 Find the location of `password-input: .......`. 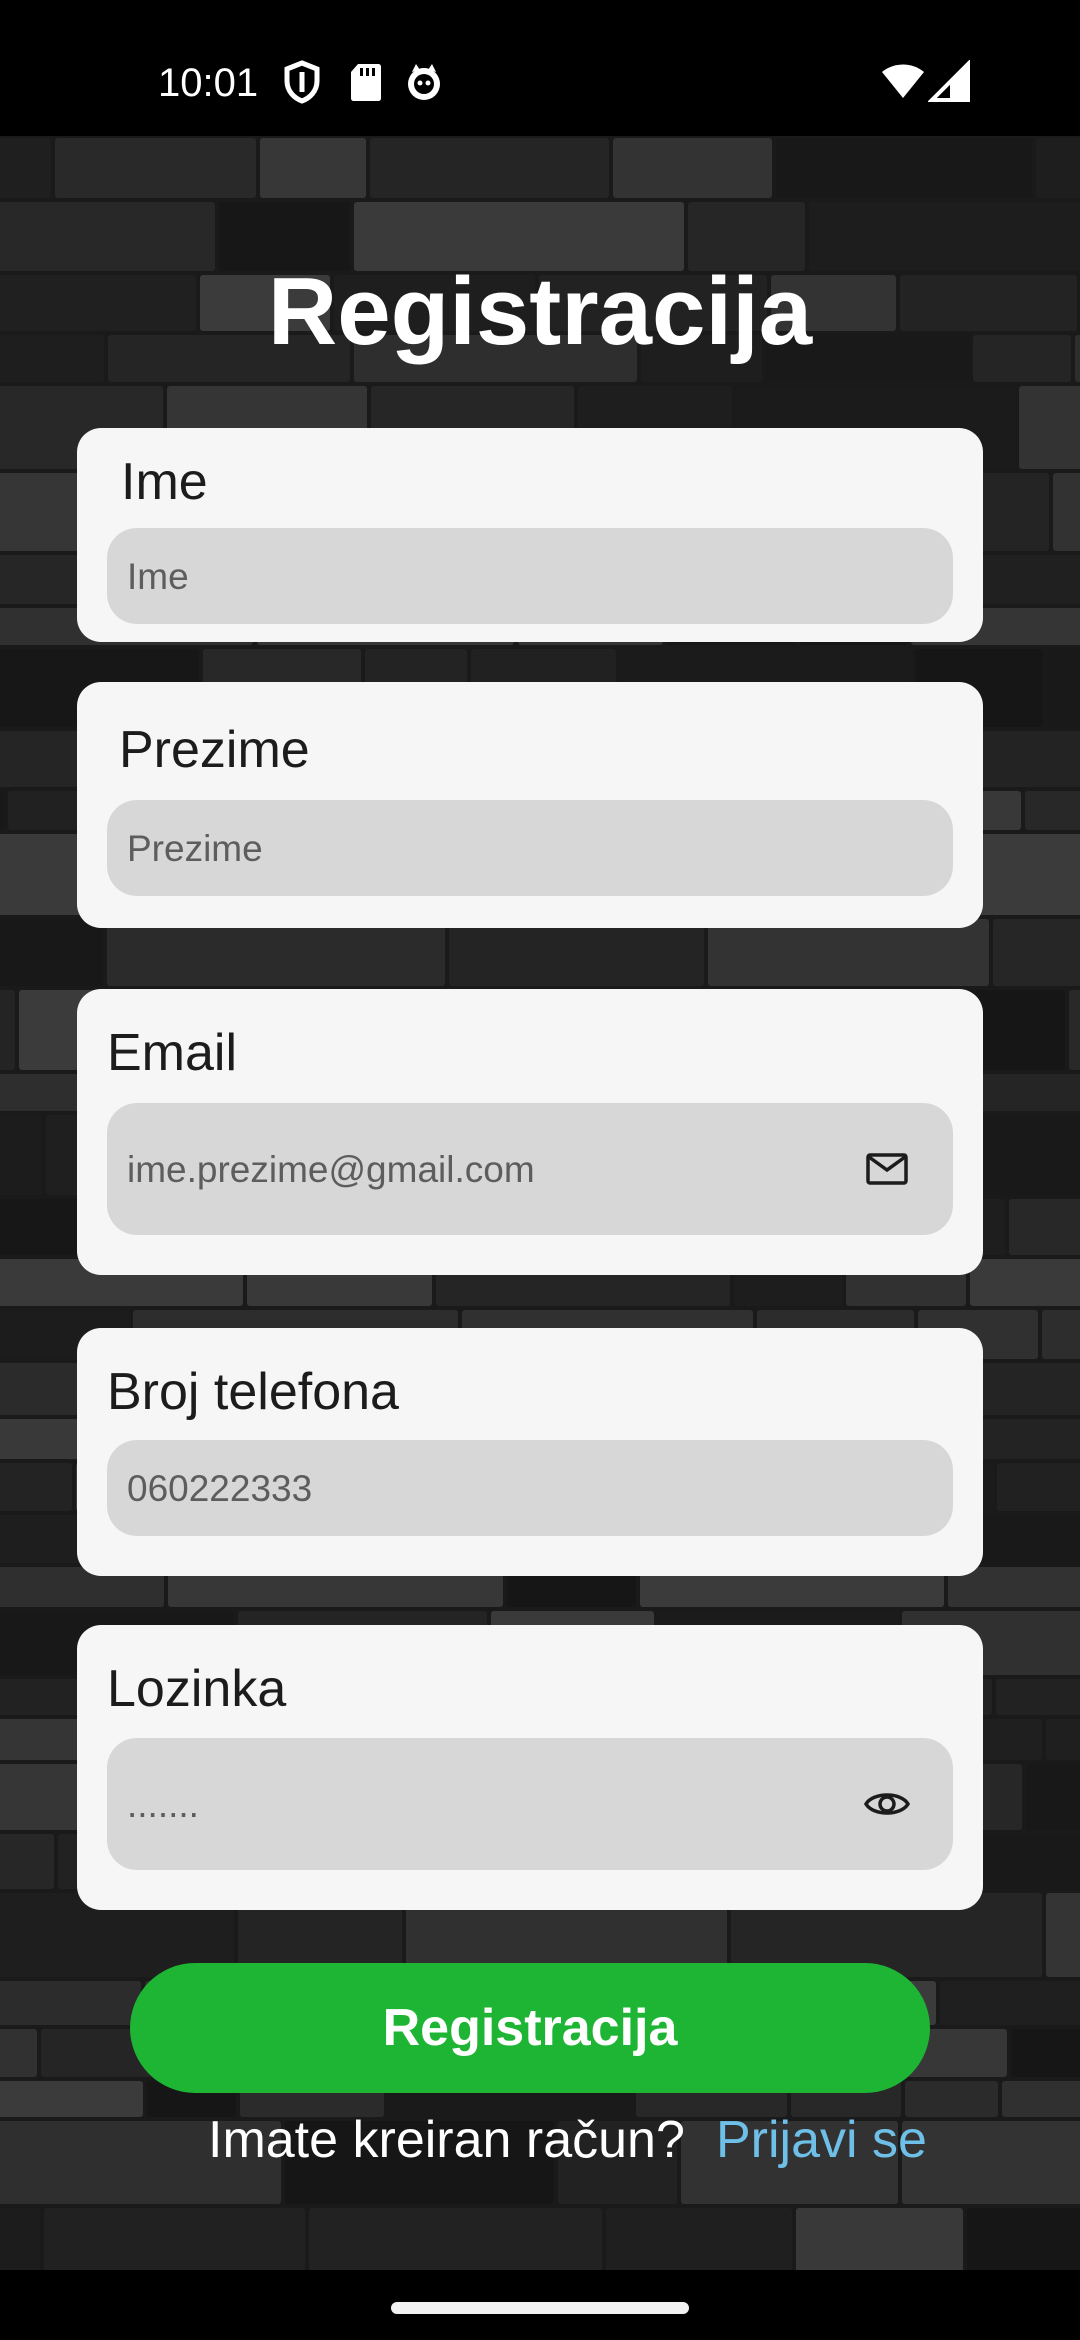

password-input: ....... is located at coordinates (530, 1804).